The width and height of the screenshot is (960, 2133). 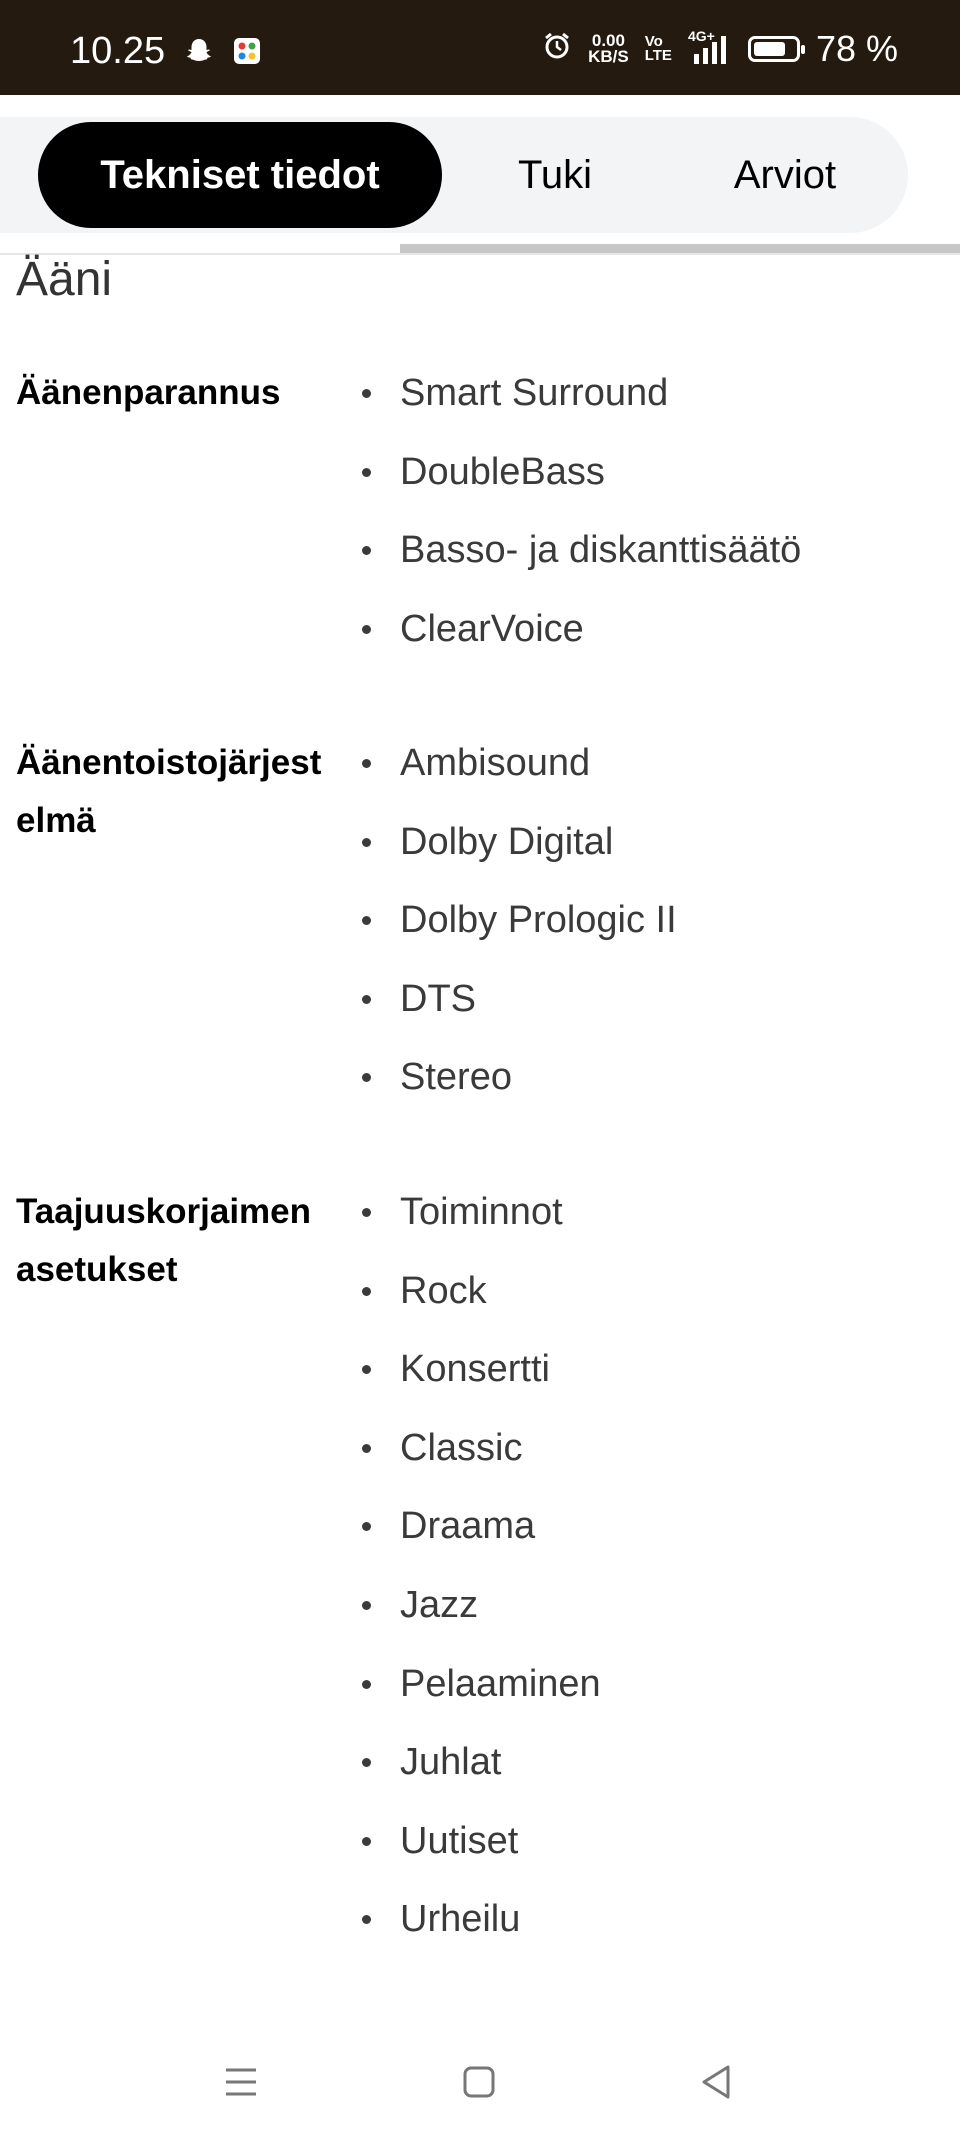 I want to click on signal-icon: 4G+, so click(x=710, y=47).